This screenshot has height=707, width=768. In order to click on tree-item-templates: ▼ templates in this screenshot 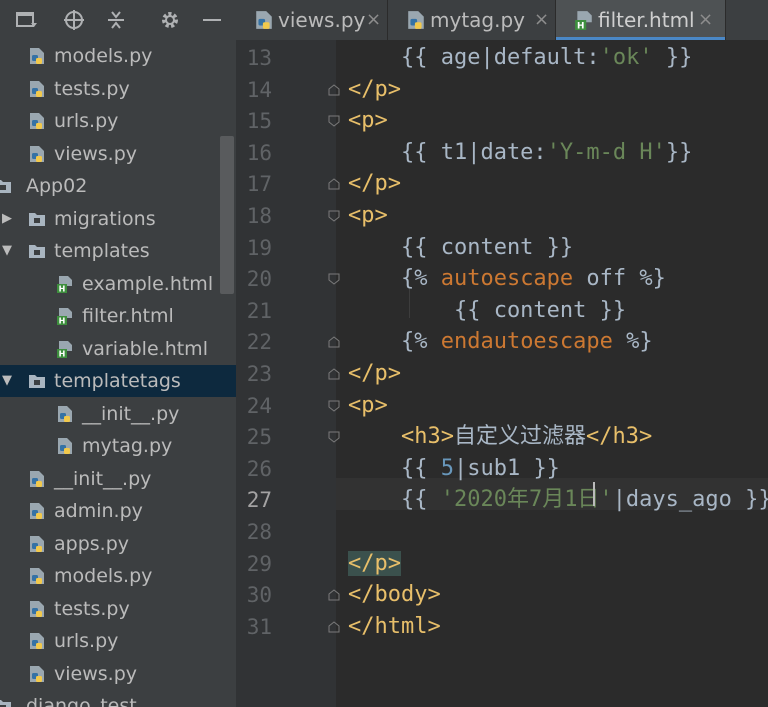, I will do `click(118, 251)`.